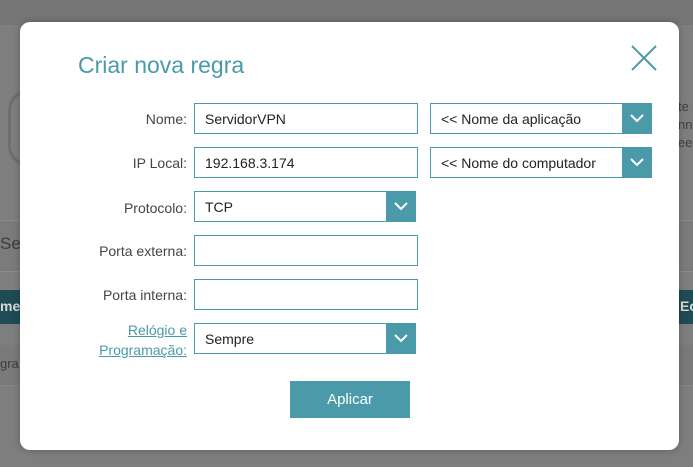 This screenshot has height=467, width=693. What do you see at coordinates (685, 124) in the screenshot?
I see `background-side-text: te nn ee` at bounding box center [685, 124].